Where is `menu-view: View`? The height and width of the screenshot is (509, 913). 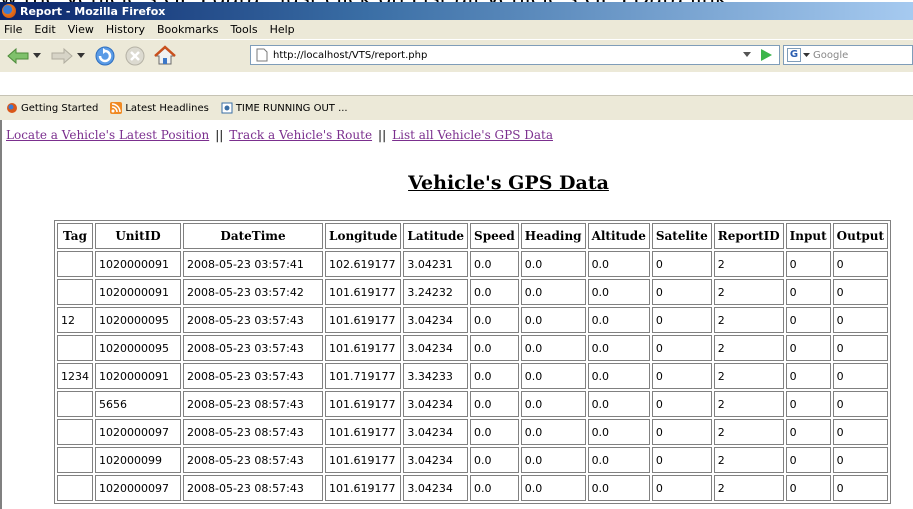 menu-view: View is located at coordinates (81, 29).